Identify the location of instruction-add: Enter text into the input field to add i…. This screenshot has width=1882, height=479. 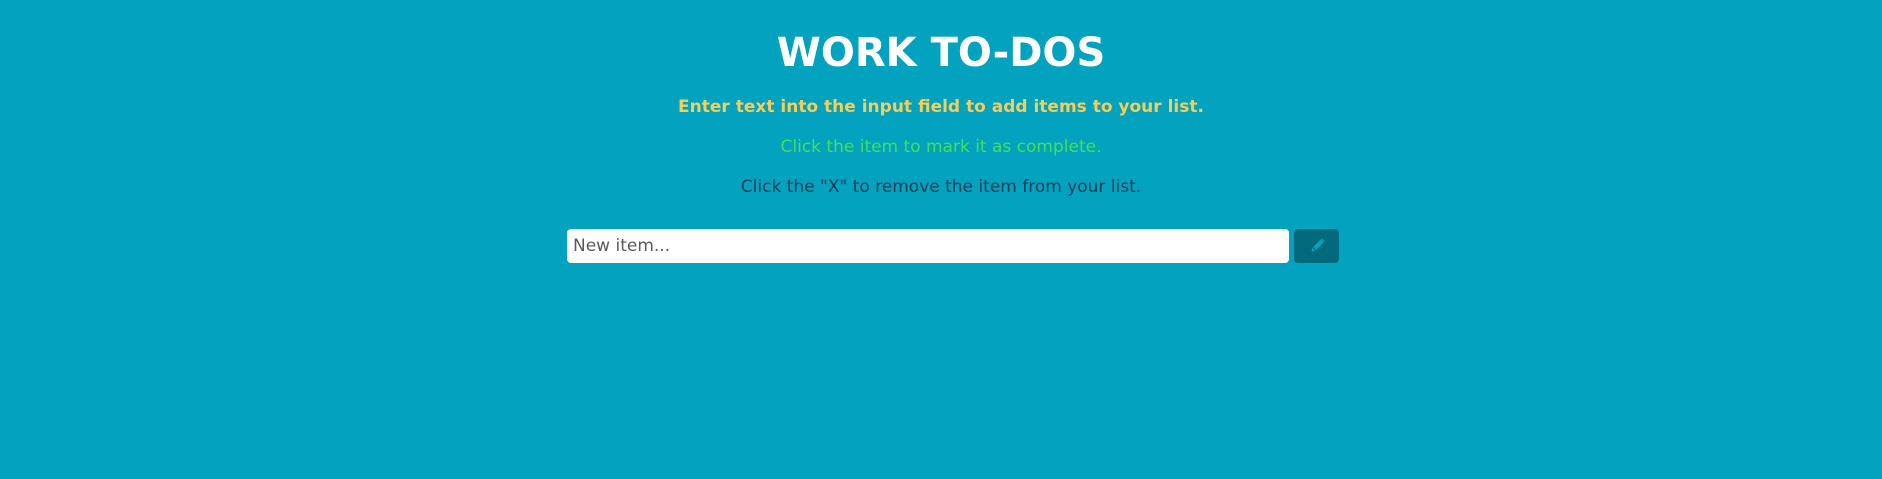
(941, 107).